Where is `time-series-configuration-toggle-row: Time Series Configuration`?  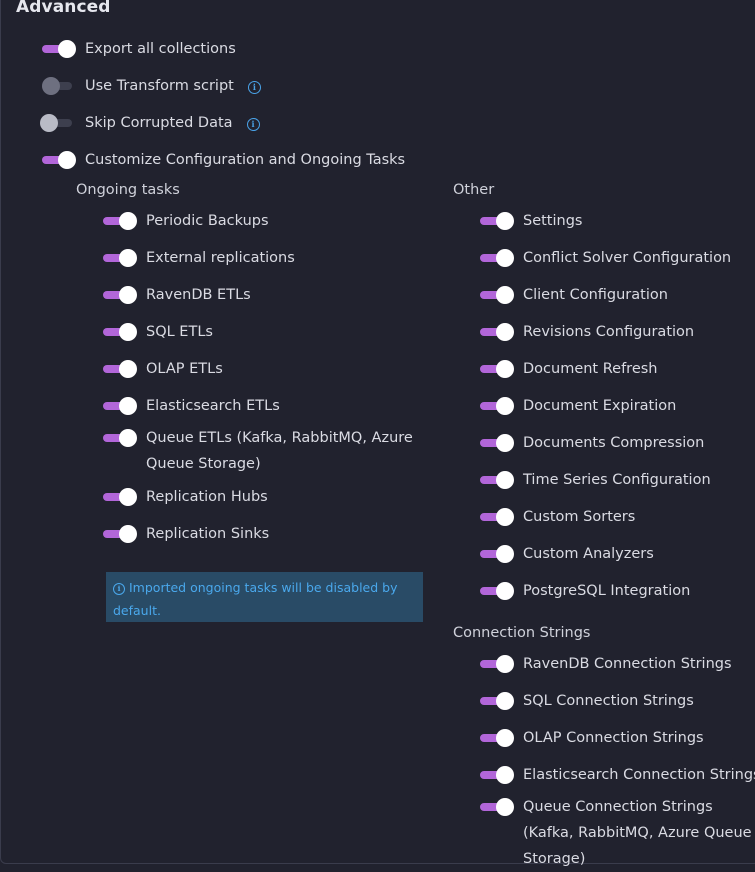
time-series-configuration-toggle-row: Time Series Configuration is located at coordinates (595, 481).